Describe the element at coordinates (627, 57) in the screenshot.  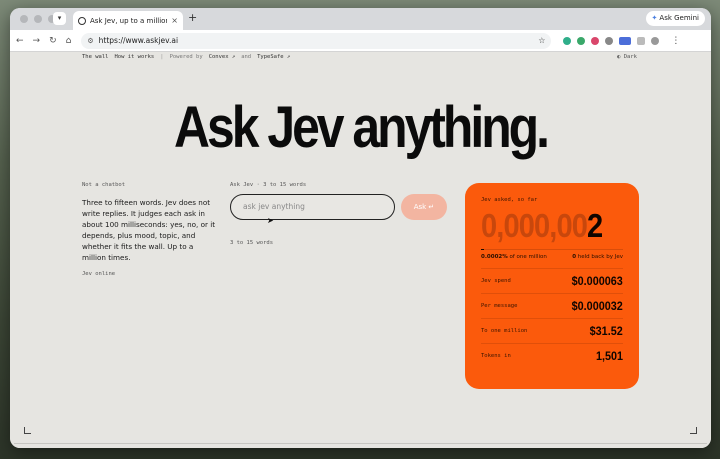
I see `dark-mode-toggle: ◐ Dark` at that location.